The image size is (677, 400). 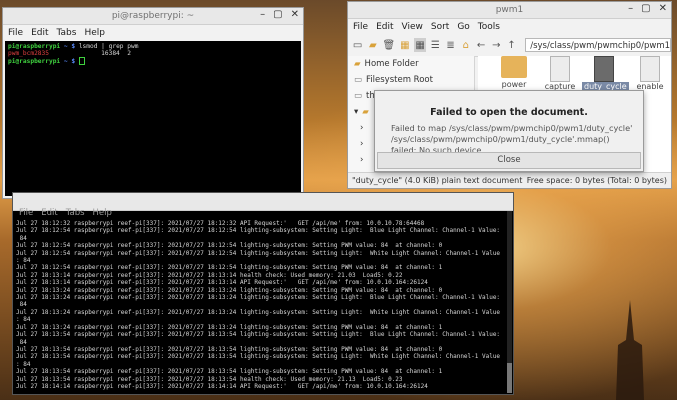 I want to click on new-window-icon: ▭, so click(x=357, y=45).